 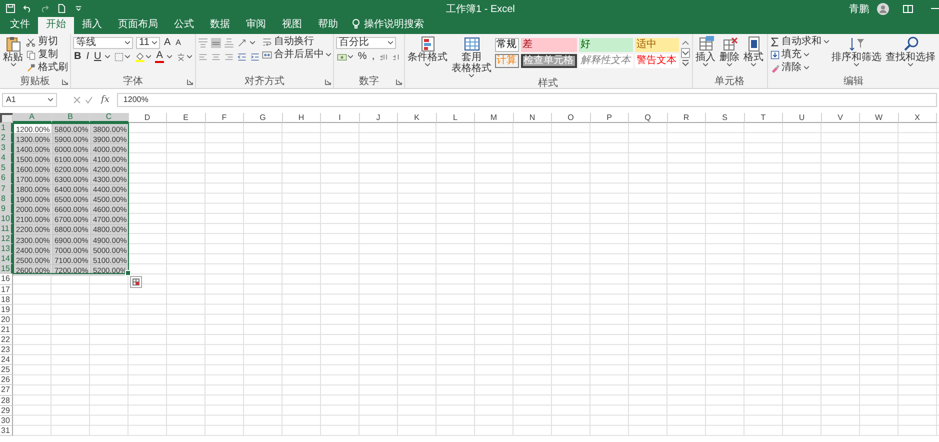 What do you see at coordinates (47, 42) in the screenshot?
I see `clipboard-command: 剪切` at bounding box center [47, 42].